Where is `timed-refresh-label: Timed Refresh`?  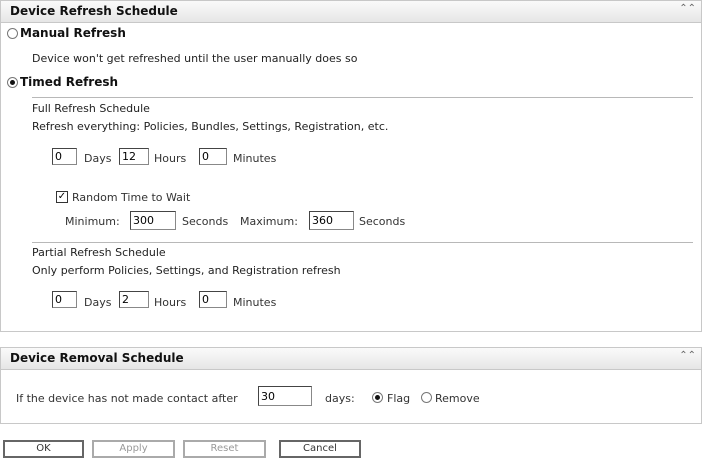
timed-refresh-label: Timed Refresh is located at coordinates (69, 82).